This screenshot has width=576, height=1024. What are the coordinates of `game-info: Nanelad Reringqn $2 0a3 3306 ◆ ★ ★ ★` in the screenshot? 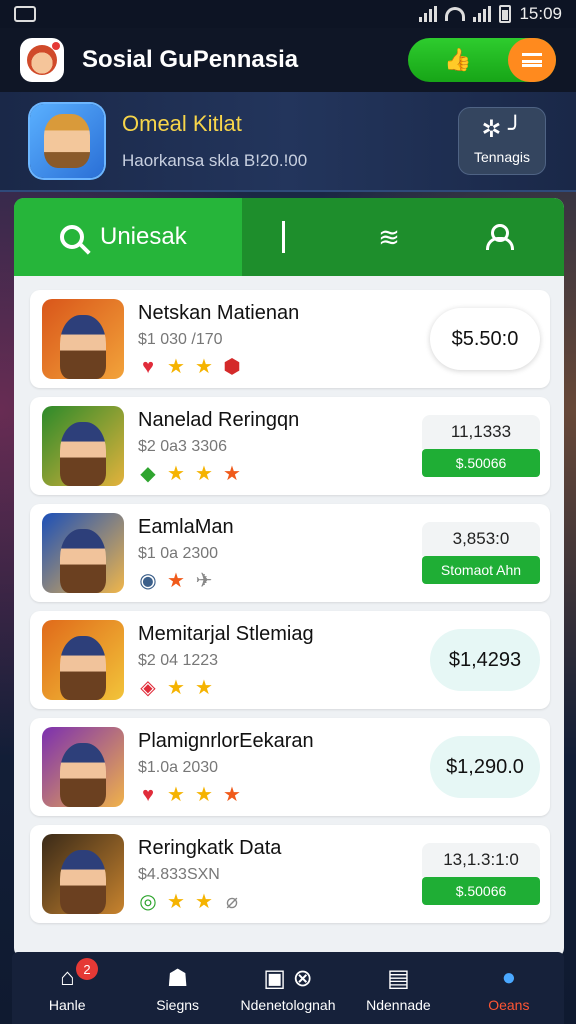 It's located at (280, 446).